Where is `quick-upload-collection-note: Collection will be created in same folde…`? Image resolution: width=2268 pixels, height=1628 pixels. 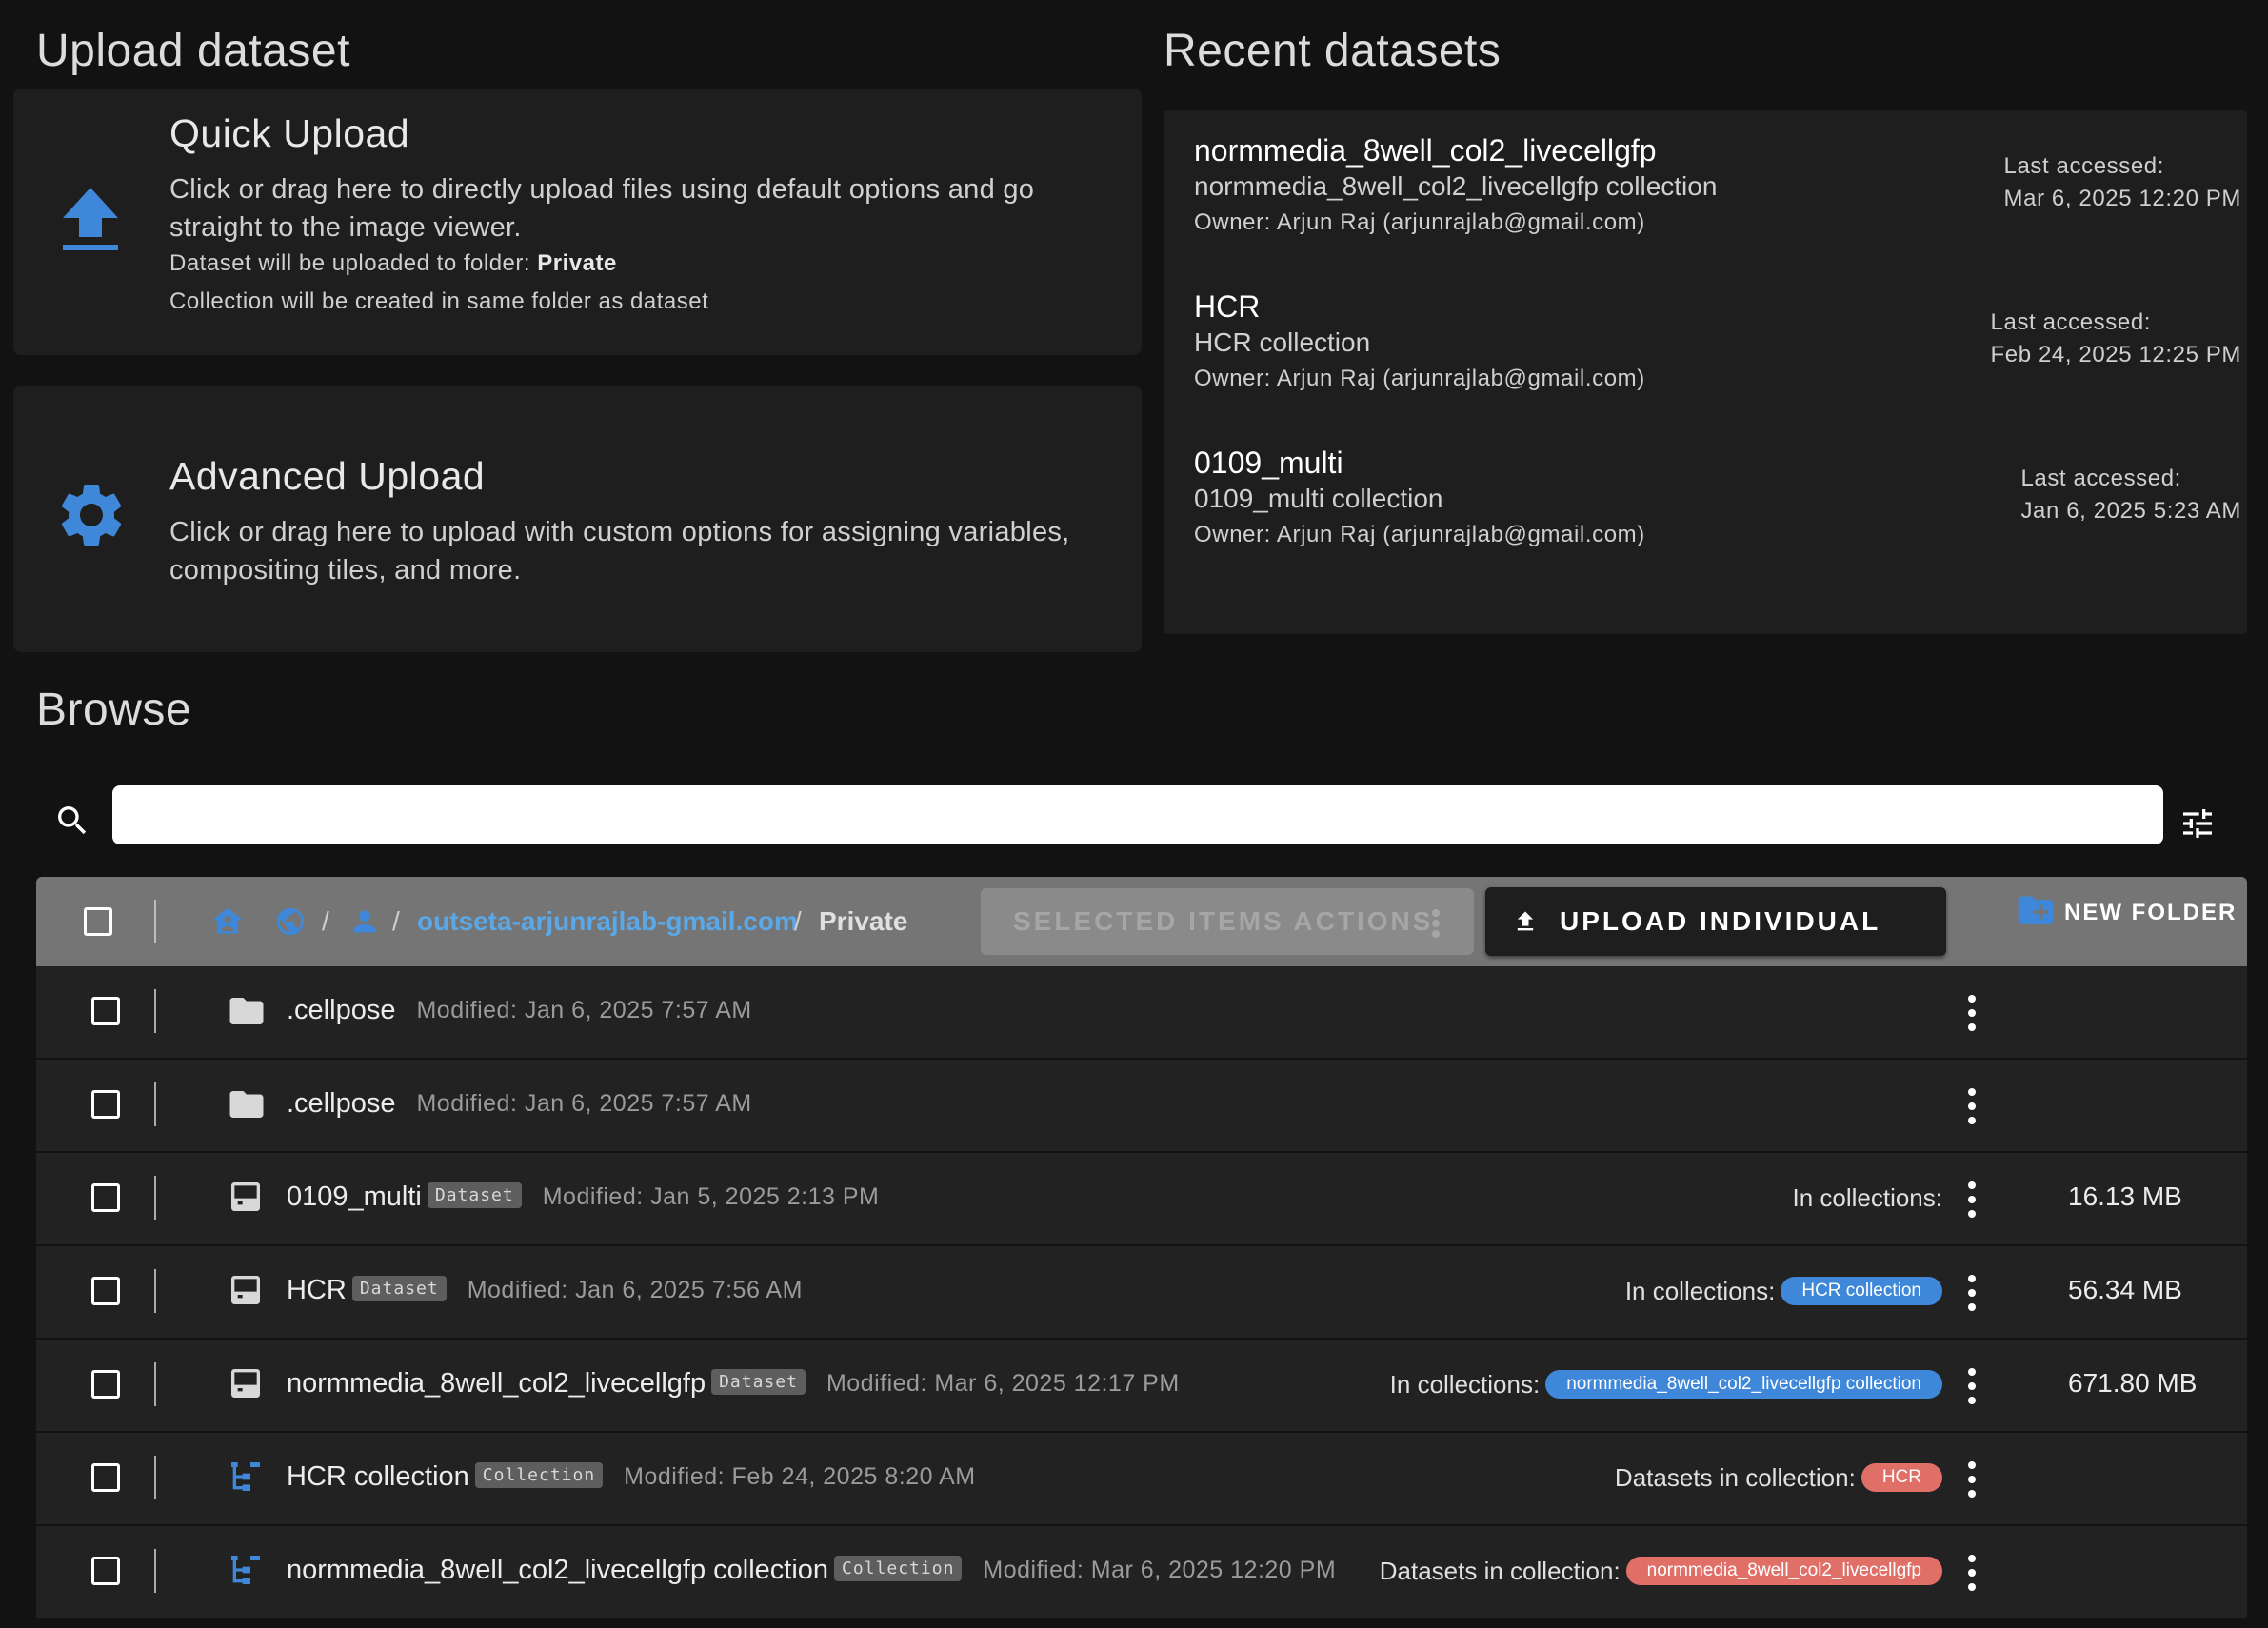 quick-upload-collection-note: Collection will be created in same folde… is located at coordinates (439, 301).